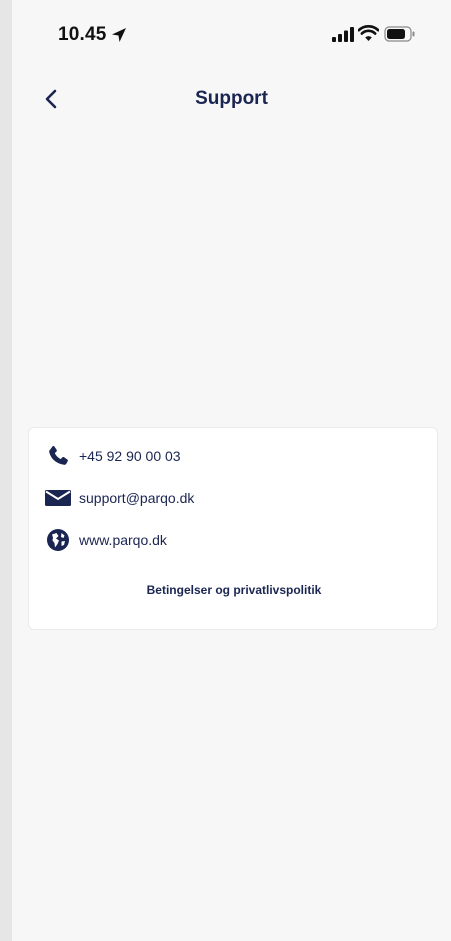  Describe the element at coordinates (343, 34) in the screenshot. I see `signal-icon` at that location.